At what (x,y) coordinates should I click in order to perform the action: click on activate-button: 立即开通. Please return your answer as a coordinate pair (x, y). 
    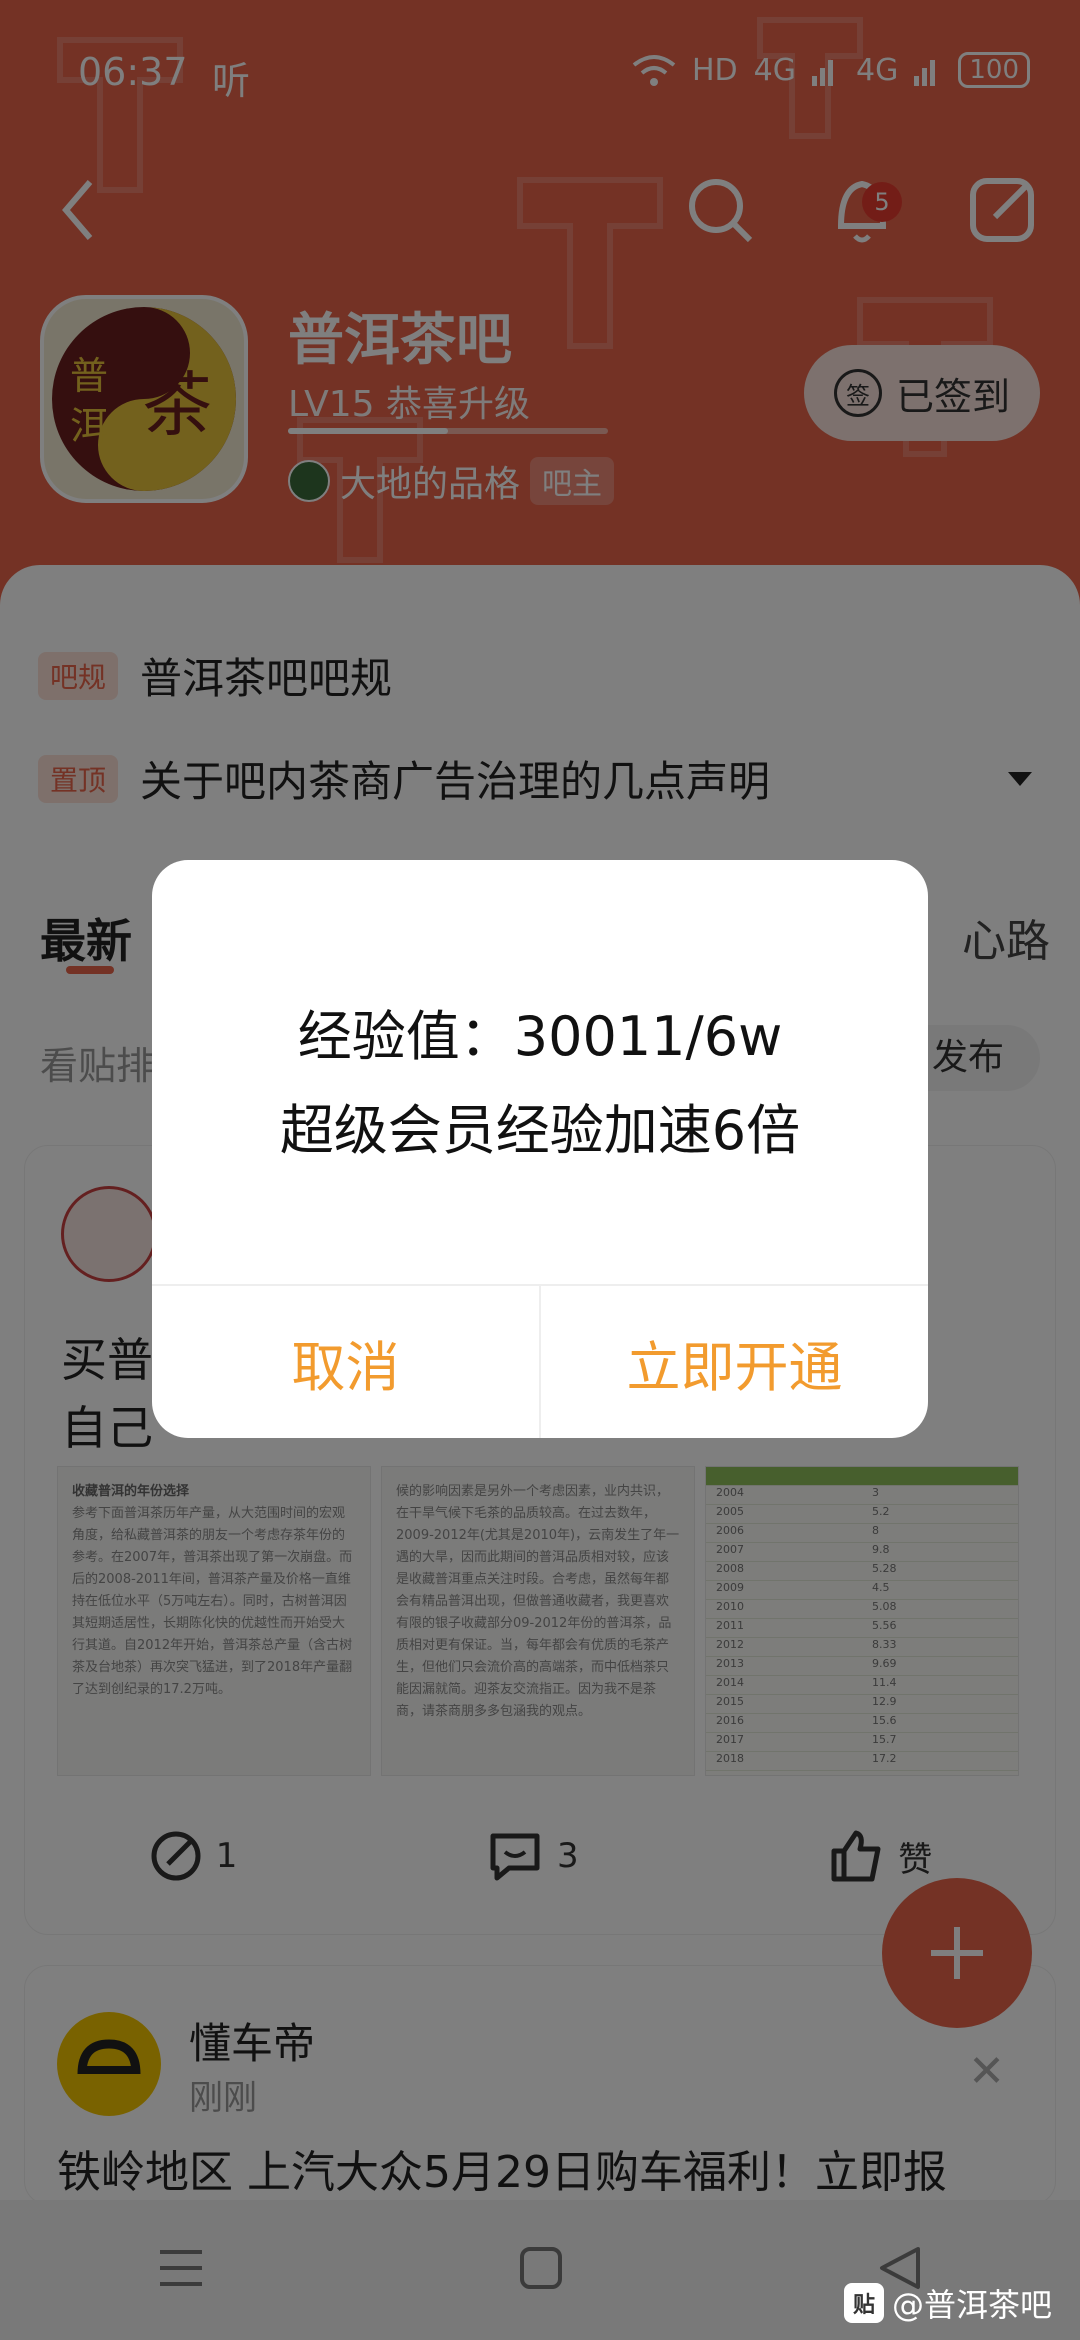
    Looking at the image, I should click on (734, 1362).